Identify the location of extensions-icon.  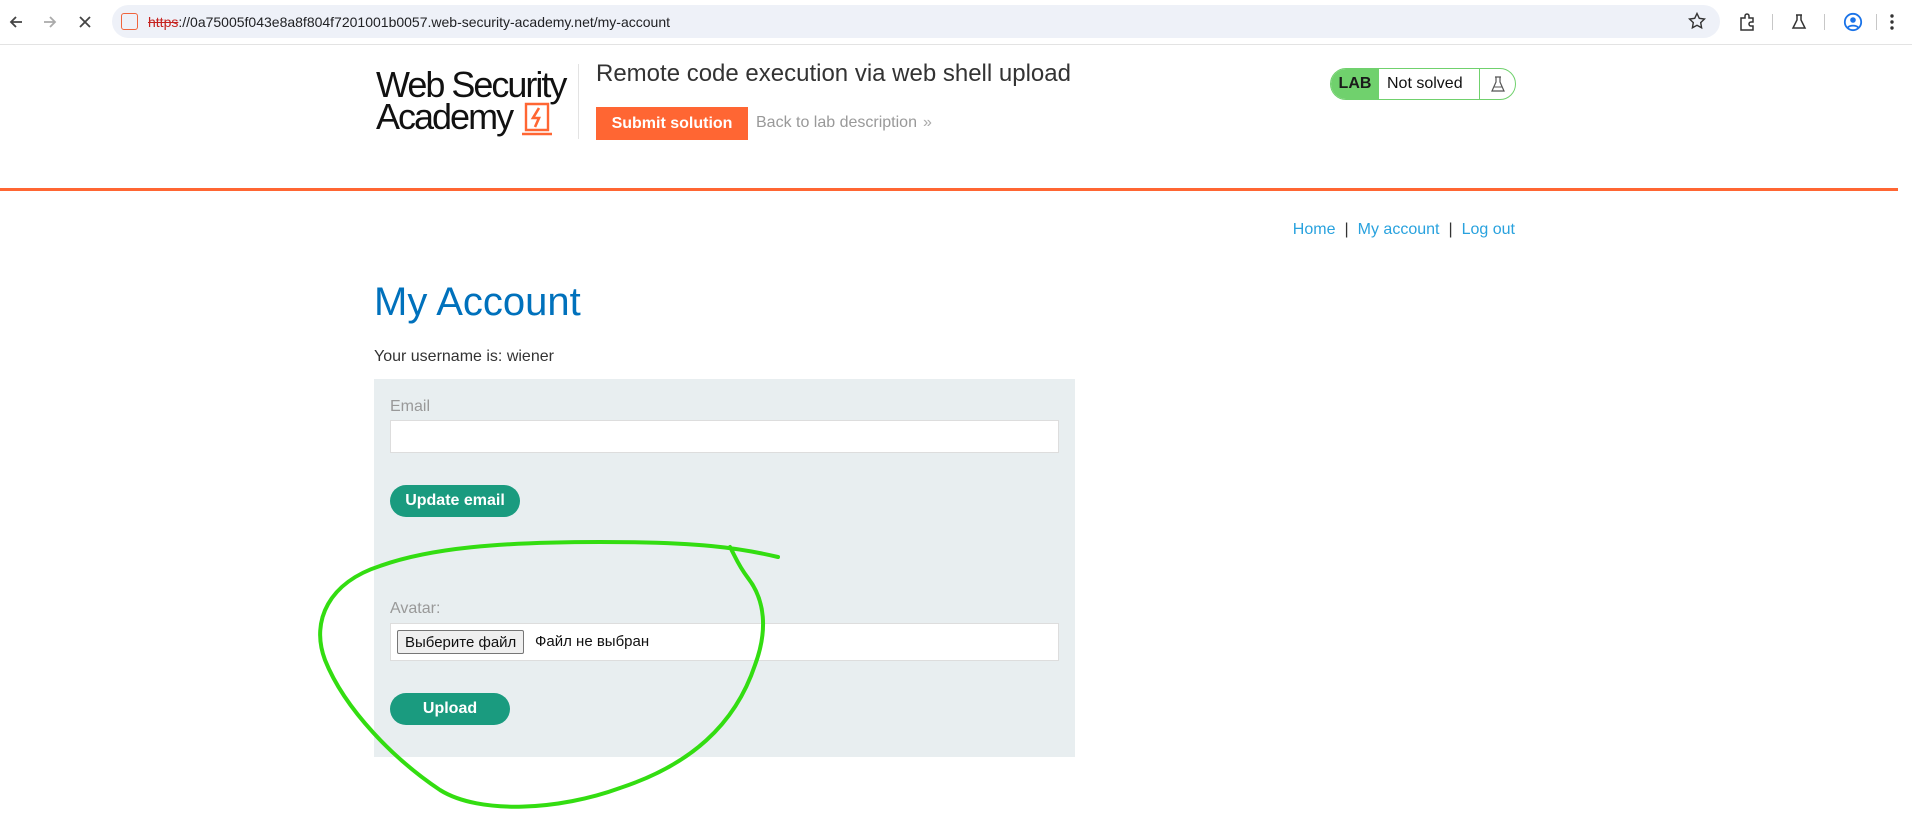
(1747, 22).